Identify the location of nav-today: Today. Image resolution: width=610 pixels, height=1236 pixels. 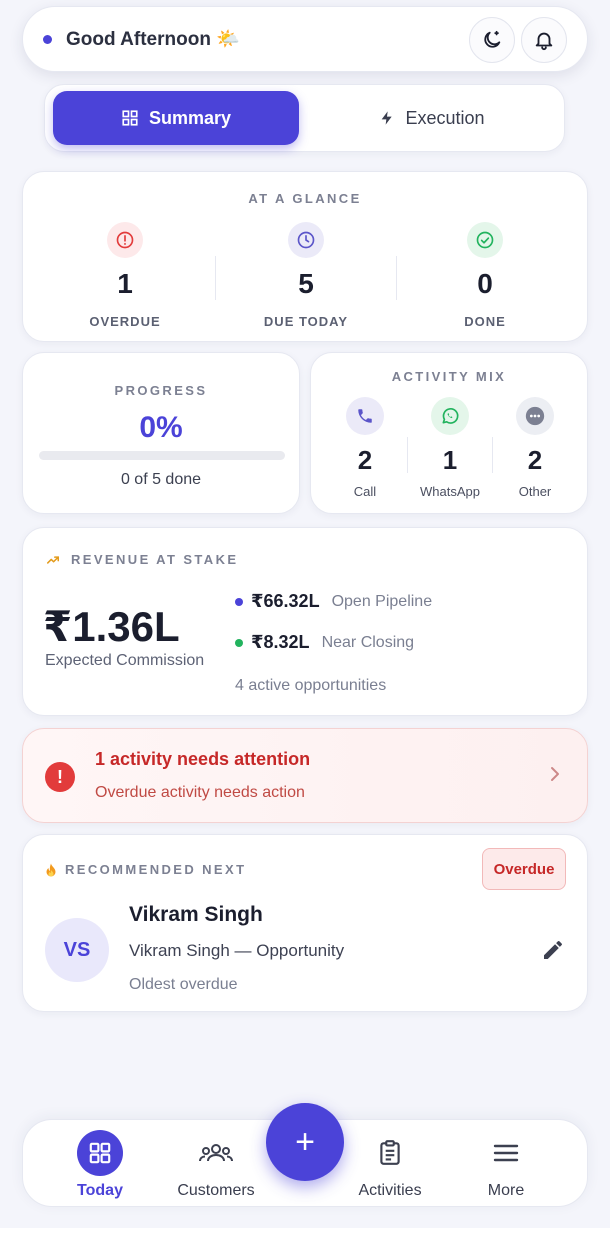
(100, 1165).